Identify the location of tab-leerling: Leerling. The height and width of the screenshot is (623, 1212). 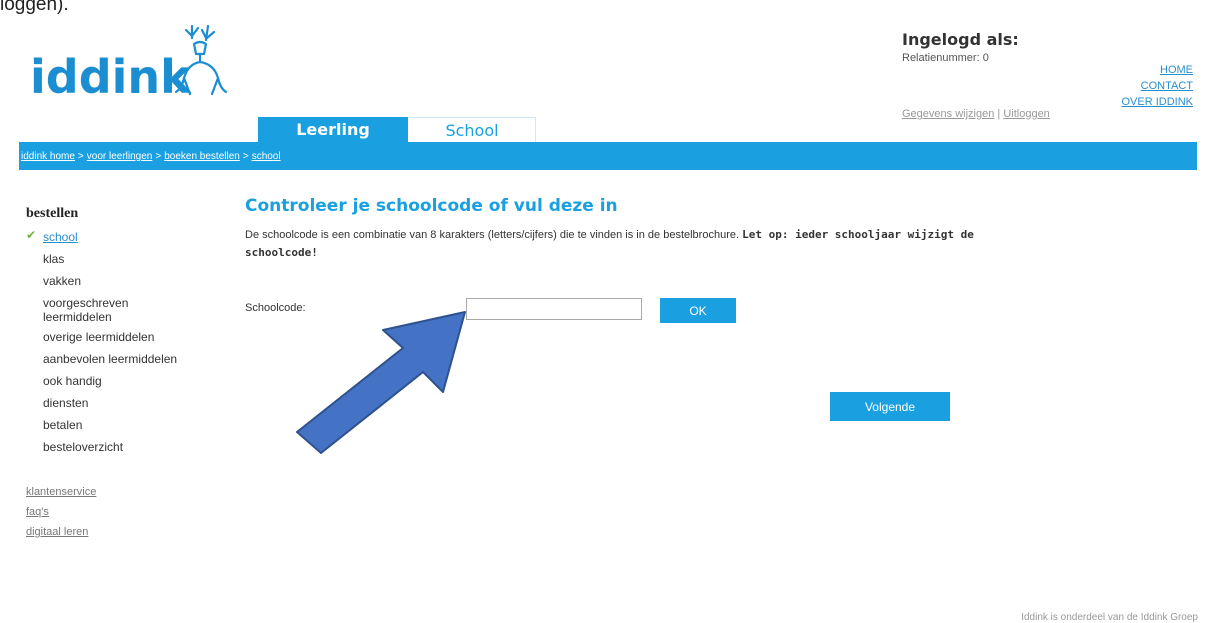
(333, 129).